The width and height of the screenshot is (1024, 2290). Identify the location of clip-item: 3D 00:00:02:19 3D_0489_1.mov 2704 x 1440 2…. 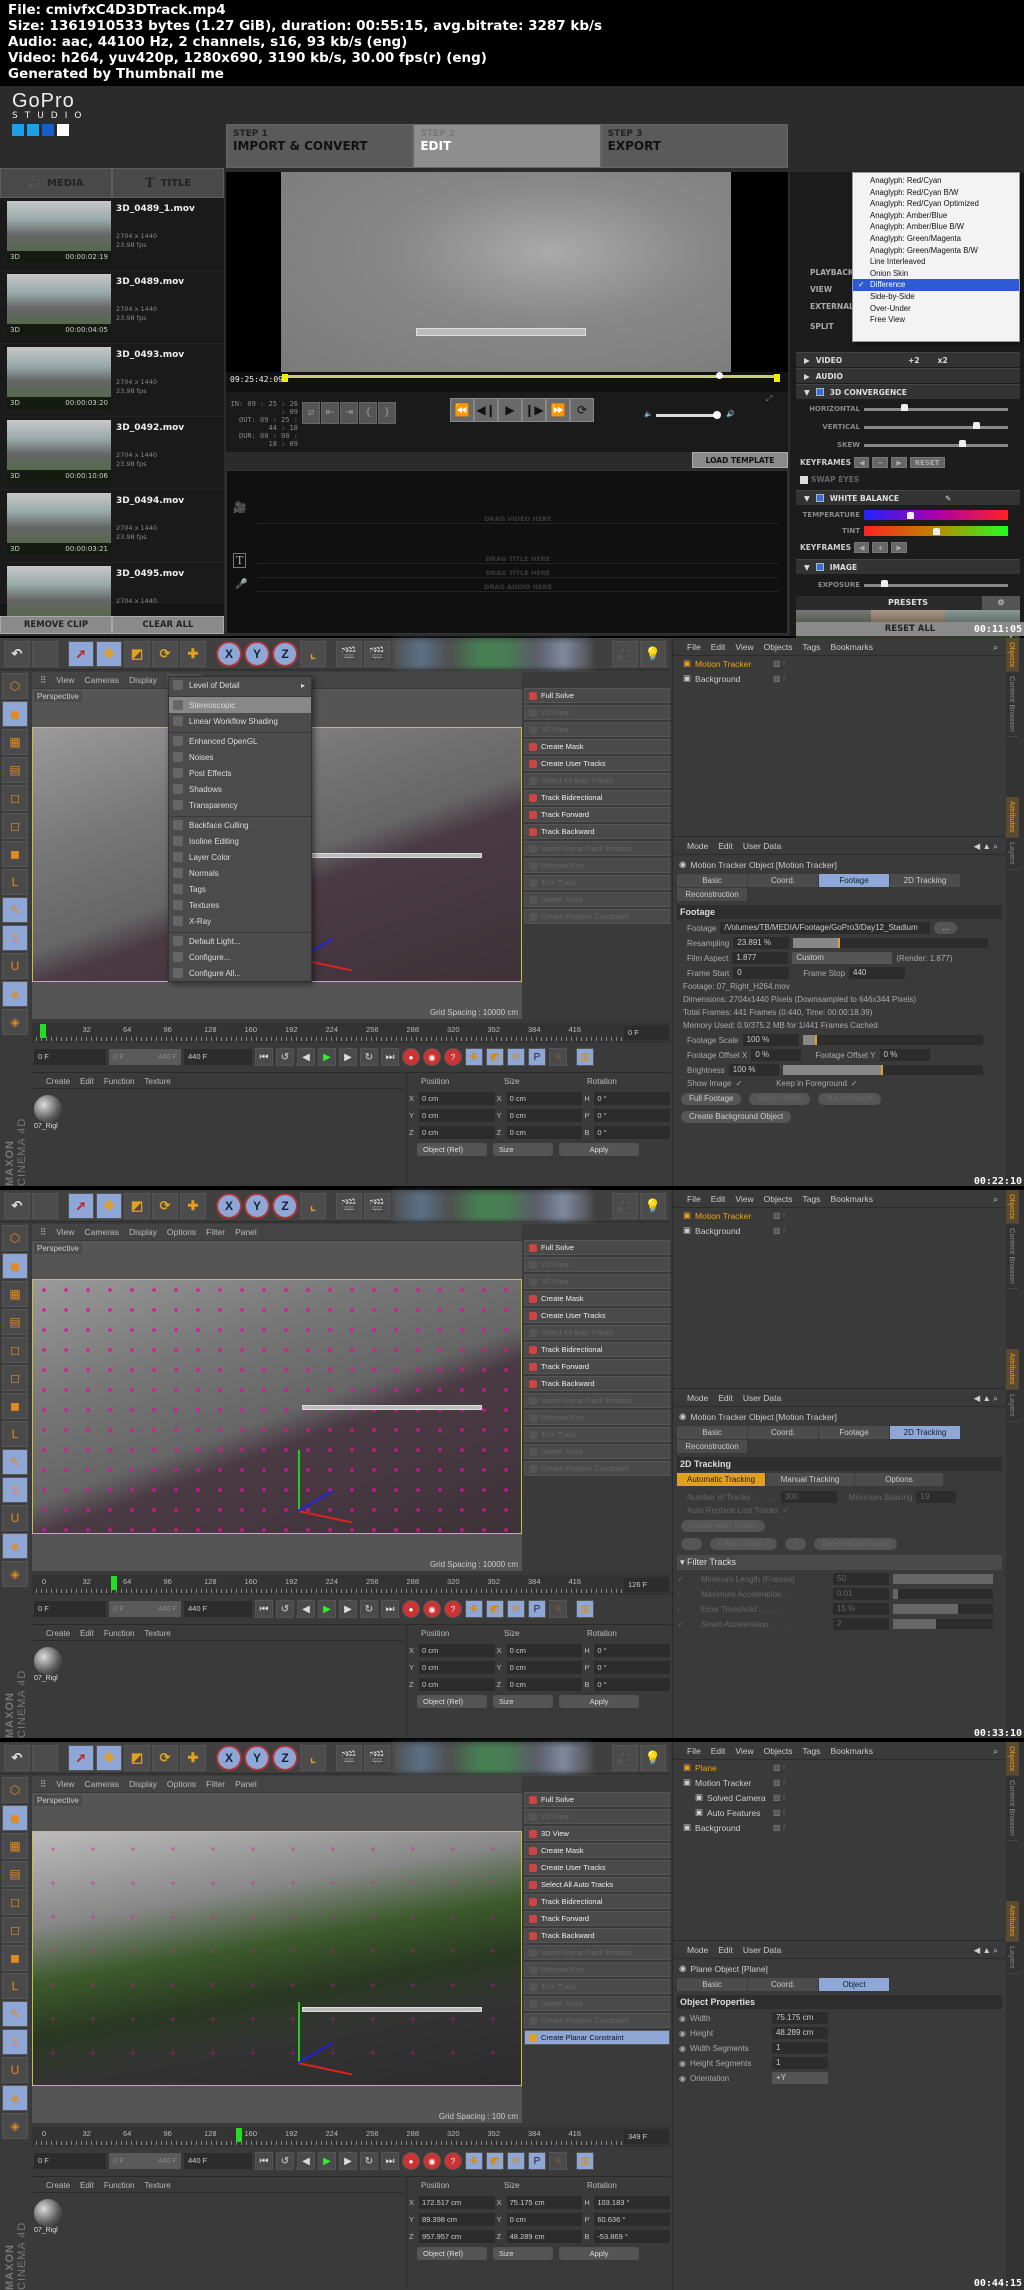
(112, 234).